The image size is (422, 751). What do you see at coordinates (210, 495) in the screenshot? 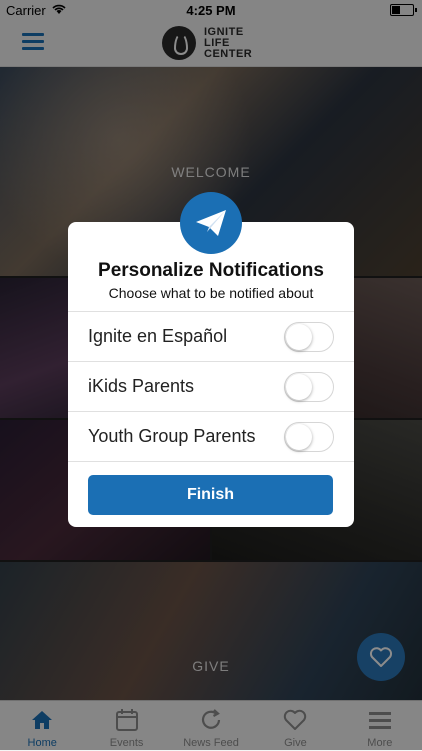
I see `finish-button: Finish` at bounding box center [210, 495].